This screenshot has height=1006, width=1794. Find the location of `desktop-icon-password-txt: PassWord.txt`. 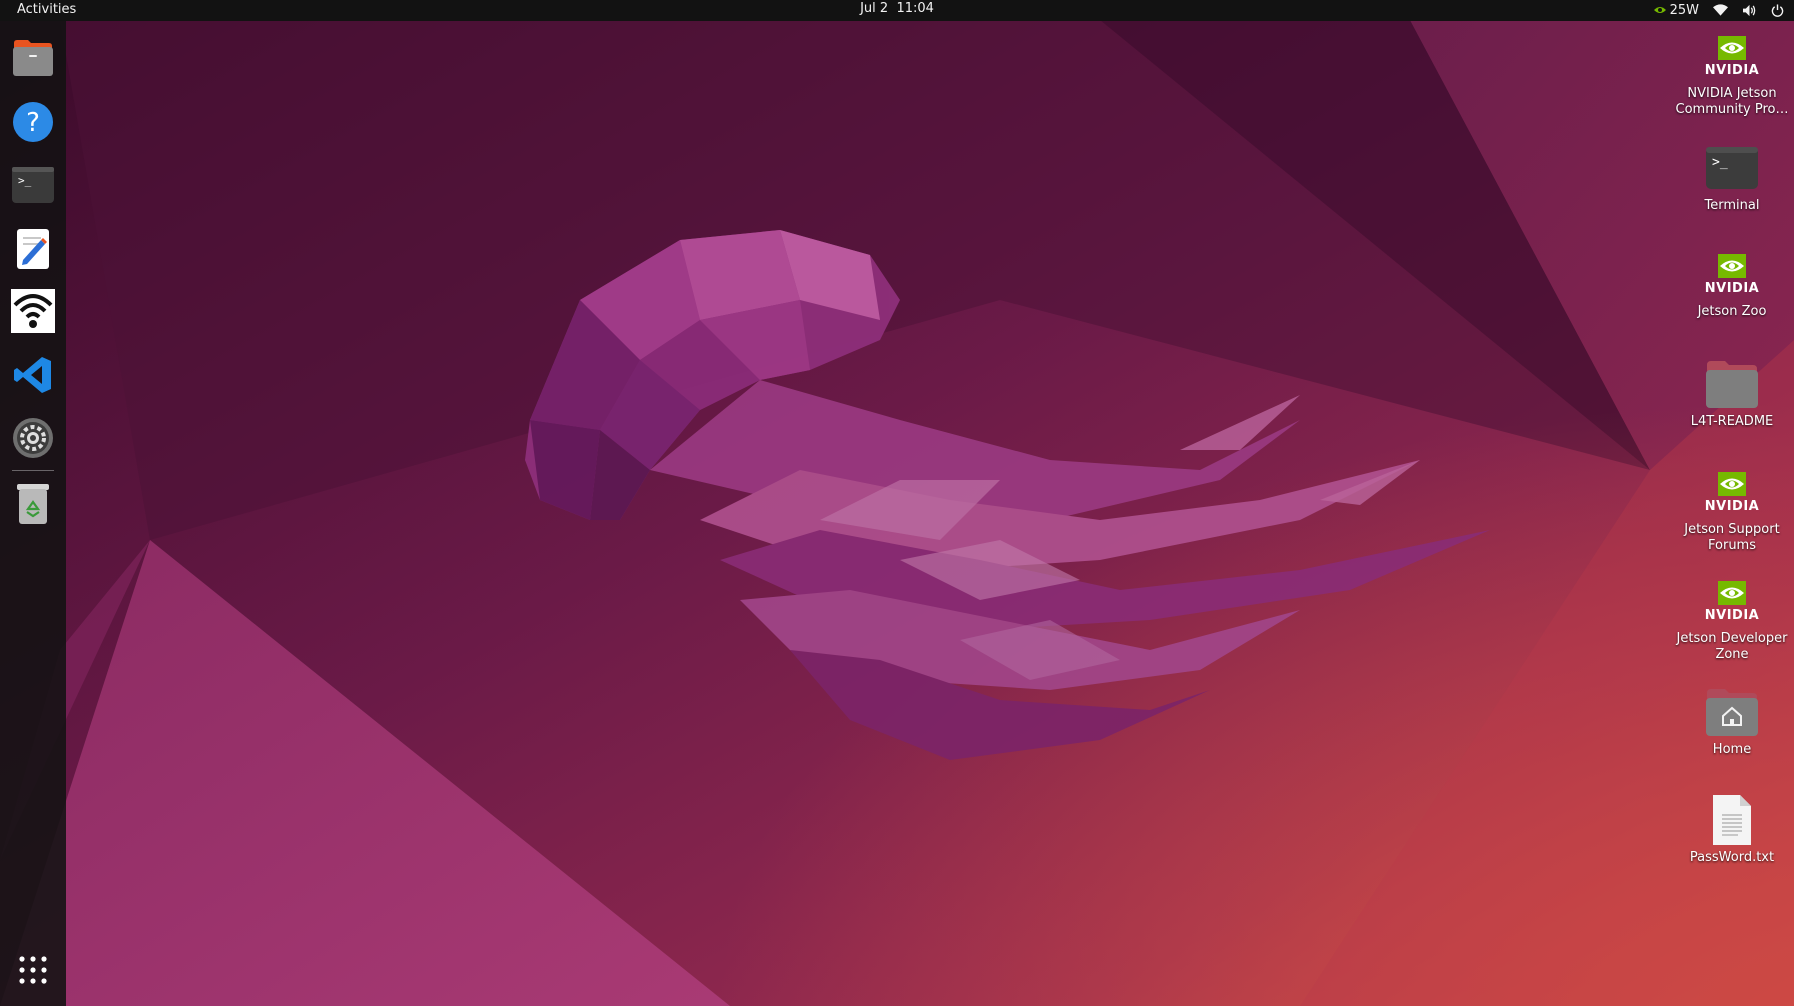

desktop-icon-password-txt: PassWord.txt is located at coordinates (1732, 829).